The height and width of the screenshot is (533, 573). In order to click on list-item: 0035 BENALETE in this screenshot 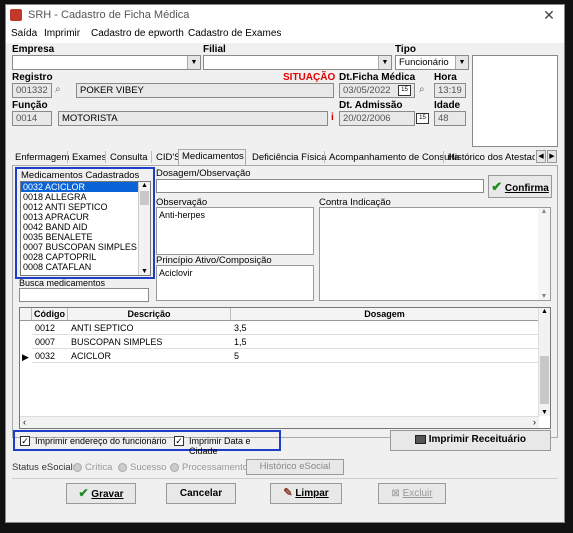, I will do `click(85, 237)`.